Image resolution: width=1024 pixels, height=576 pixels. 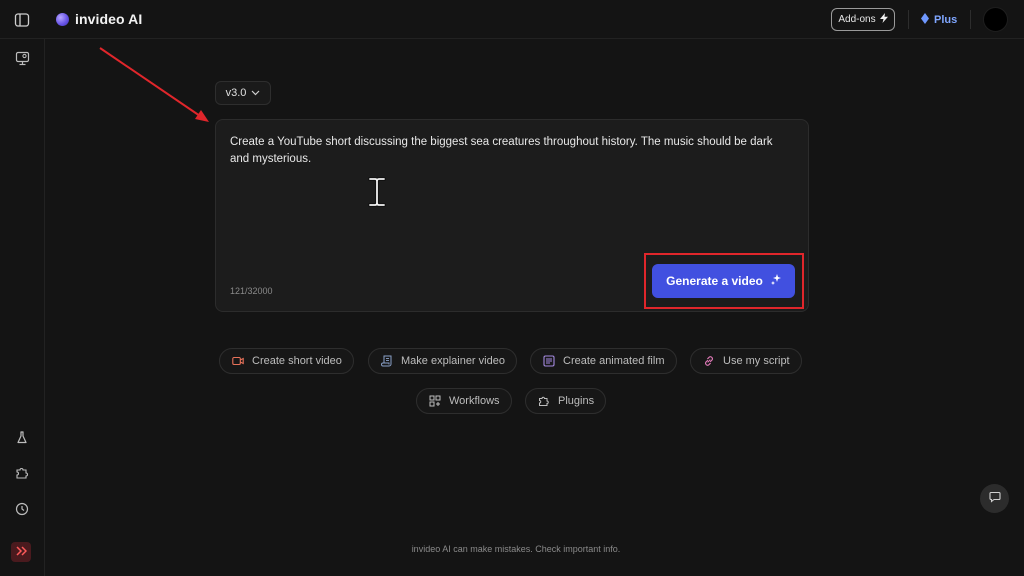 I want to click on chip-plugins: Plugins, so click(x=566, y=401).